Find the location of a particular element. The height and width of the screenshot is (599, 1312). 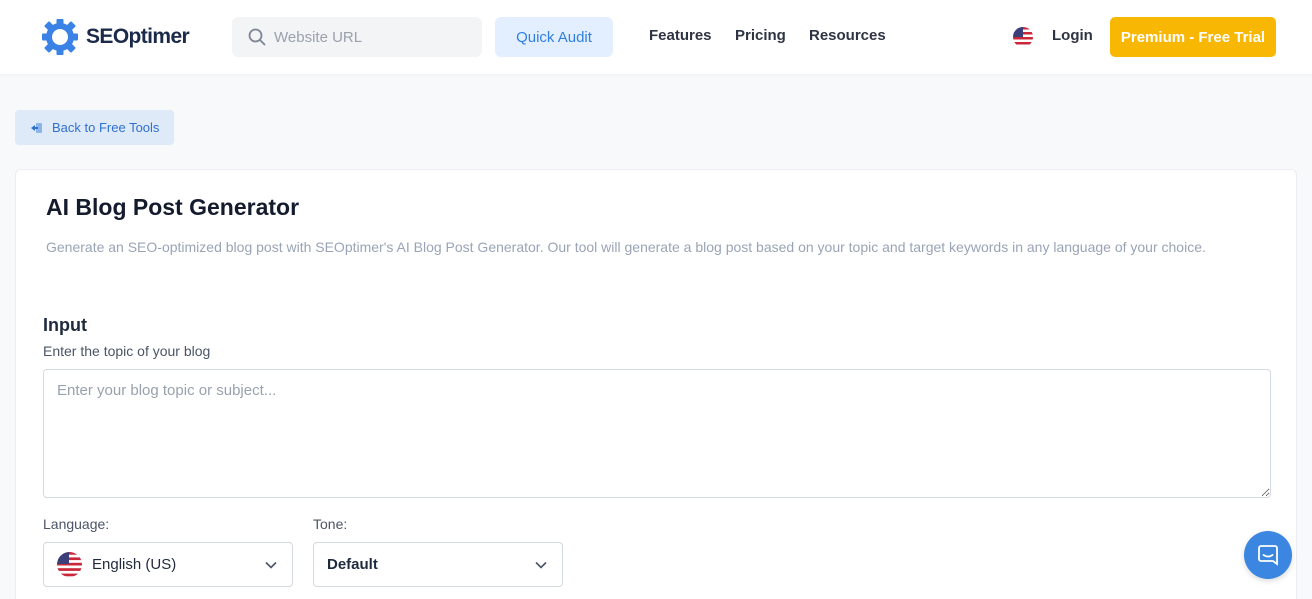

tone-label: Tone: is located at coordinates (330, 524).